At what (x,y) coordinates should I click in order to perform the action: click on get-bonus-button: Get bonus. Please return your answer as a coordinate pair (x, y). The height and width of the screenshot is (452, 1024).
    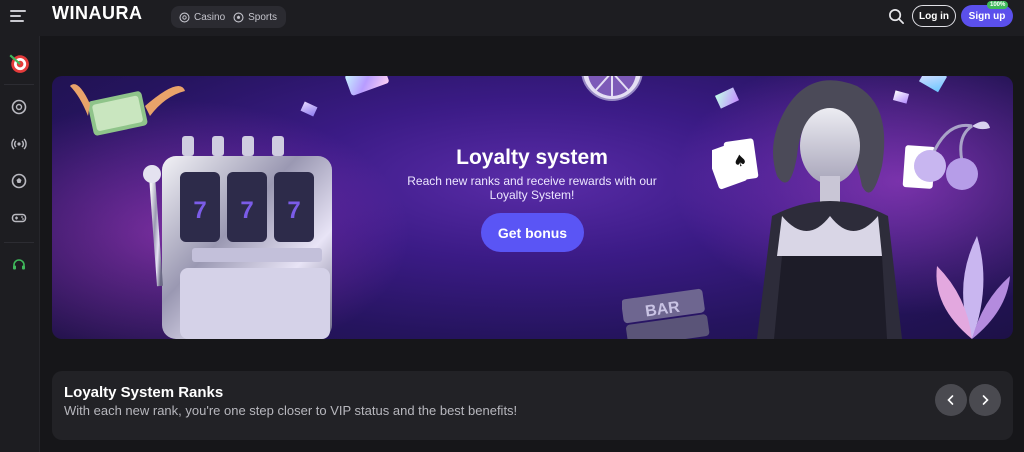
    Looking at the image, I should click on (532, 232).